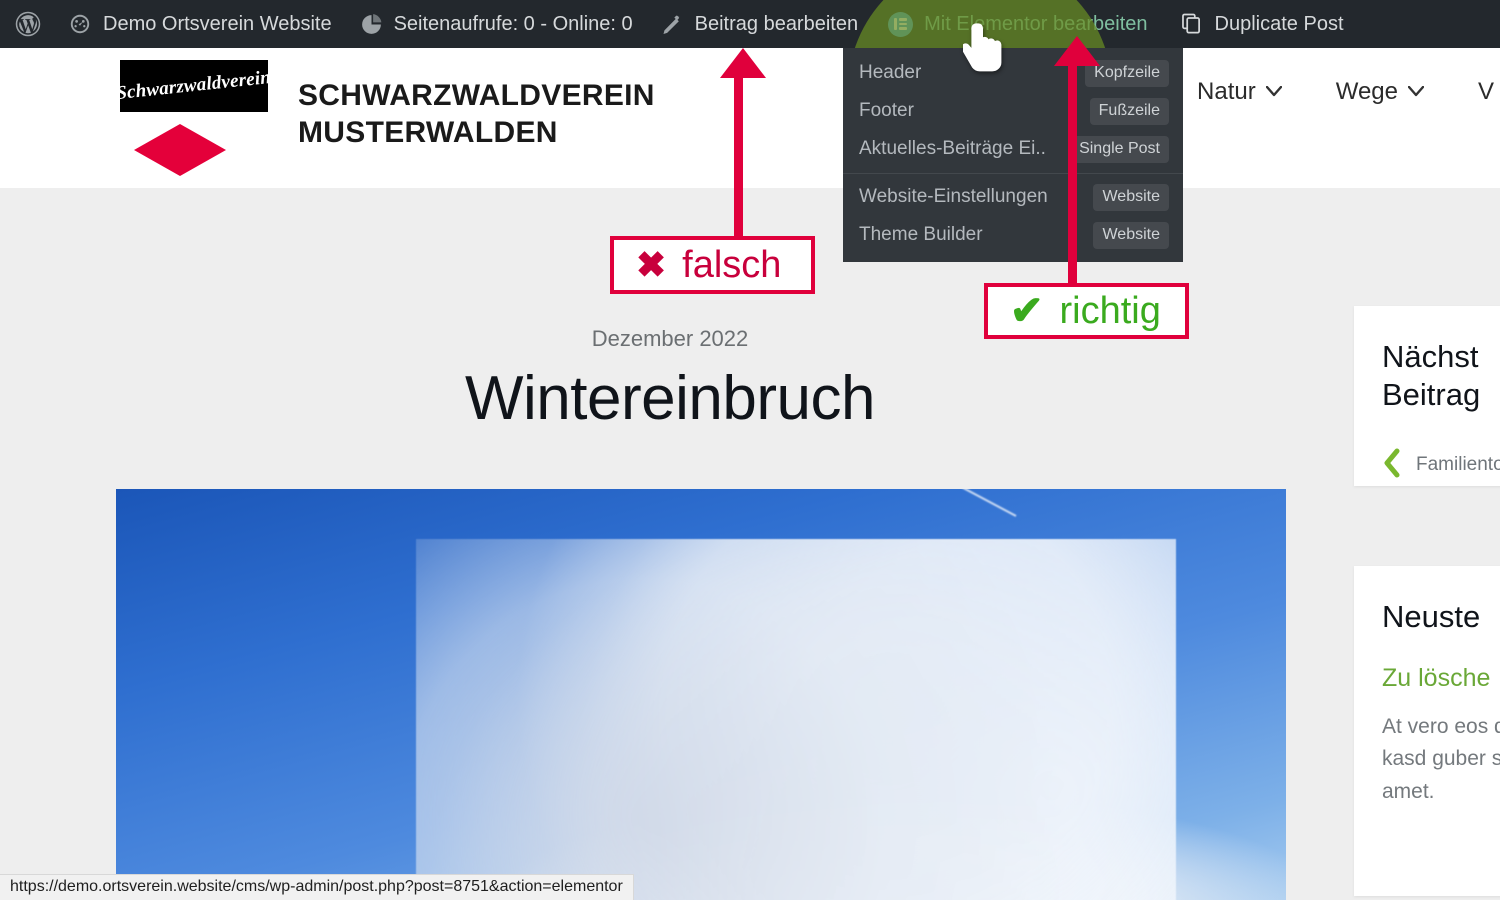 This screenshot has width=1500, height=900. I want to click on logo-black-box: Schwarzwaldverein, so click(194, 86).